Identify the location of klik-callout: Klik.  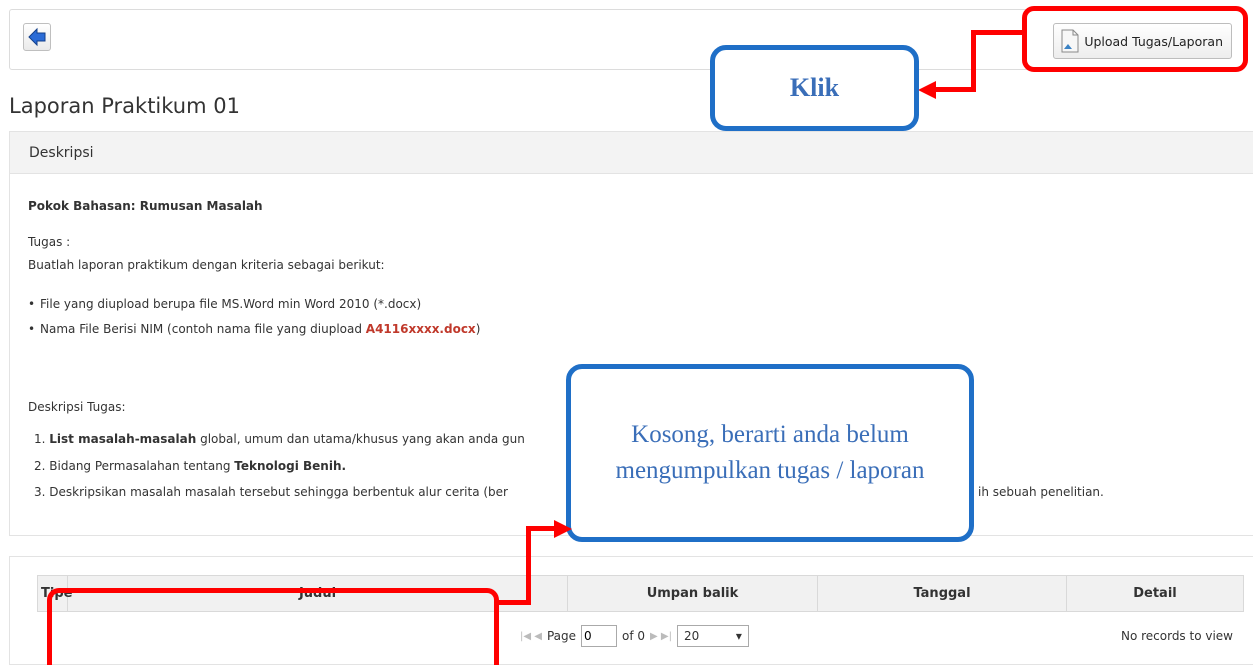
(814, 88).